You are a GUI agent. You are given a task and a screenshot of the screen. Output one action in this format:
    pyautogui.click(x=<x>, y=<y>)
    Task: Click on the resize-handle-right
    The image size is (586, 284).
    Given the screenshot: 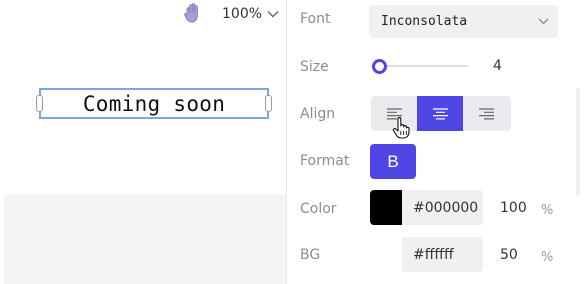 What is the action you would take?
    pyautogui.click(x=268, y=103)
    